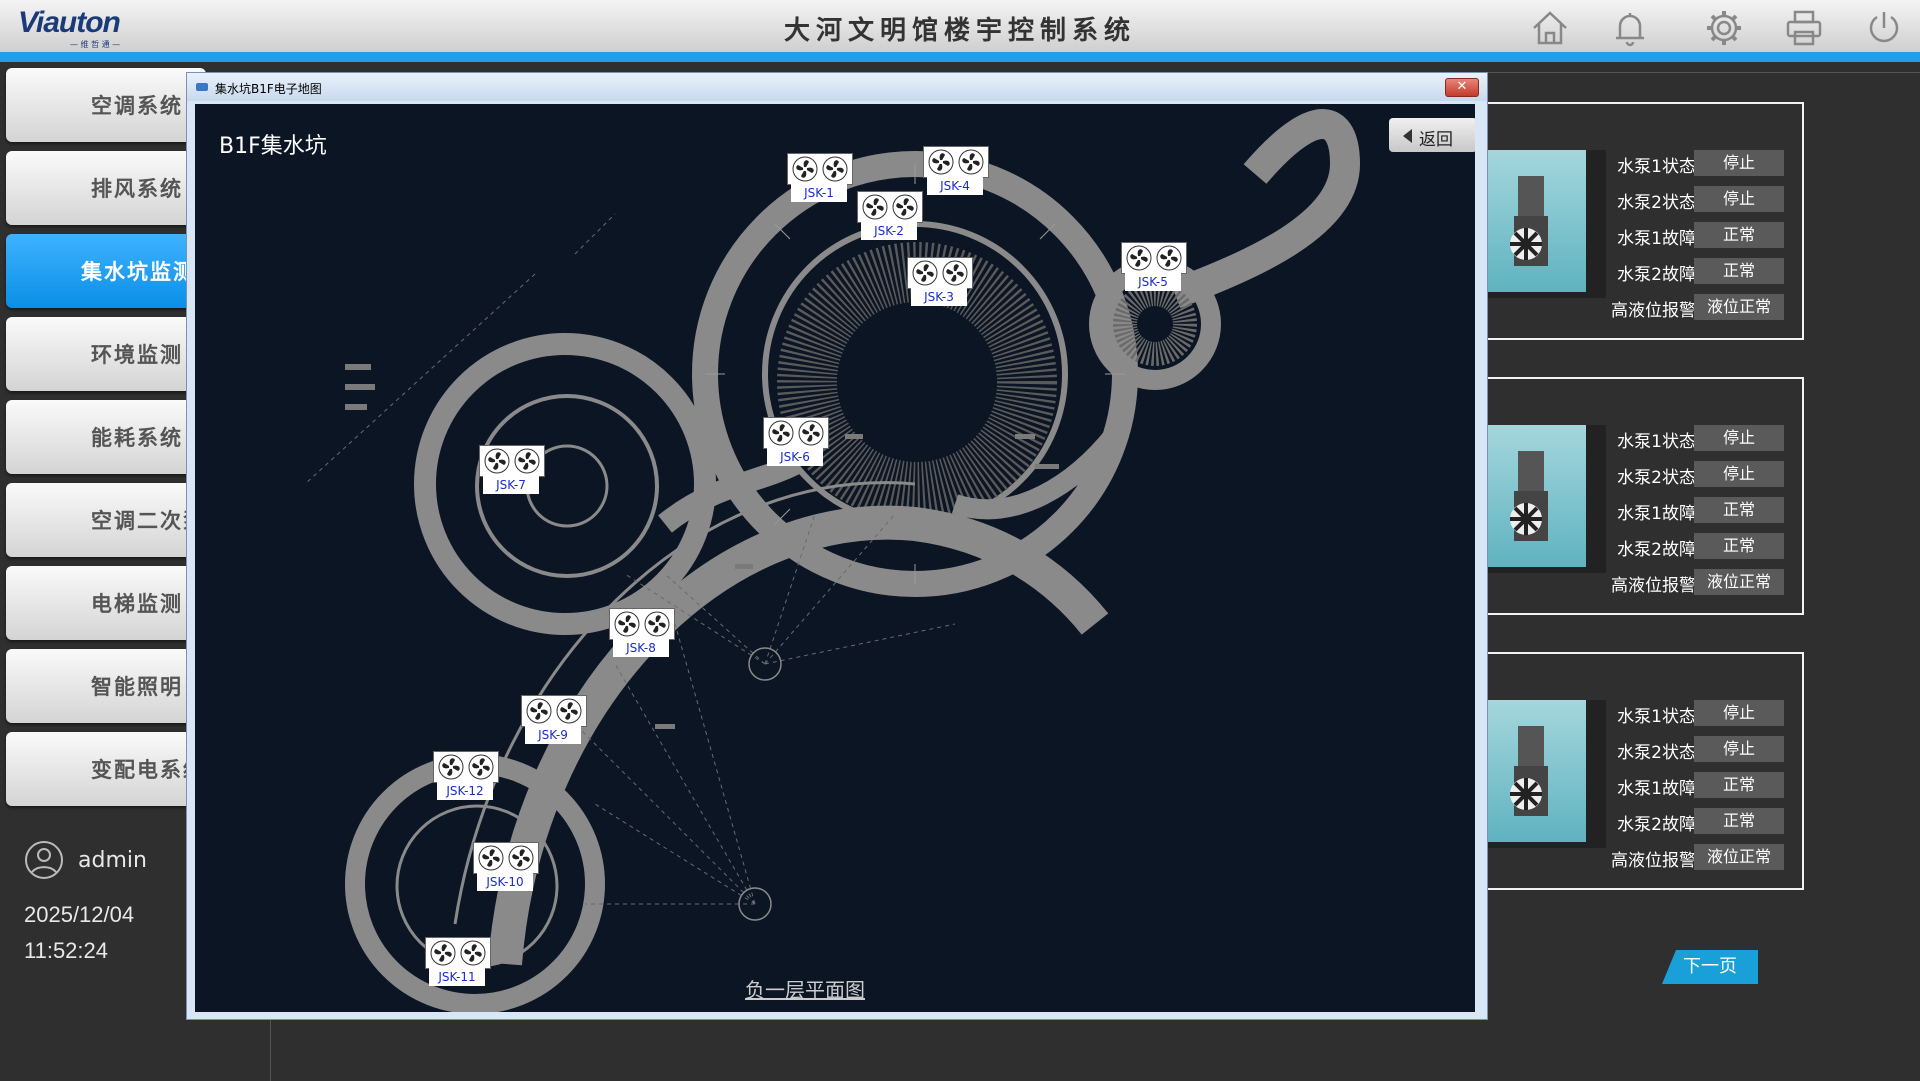 This screenshot has width=1920, height=1081. I want to click on current-date: 2025/12/04, so click(79, 914).